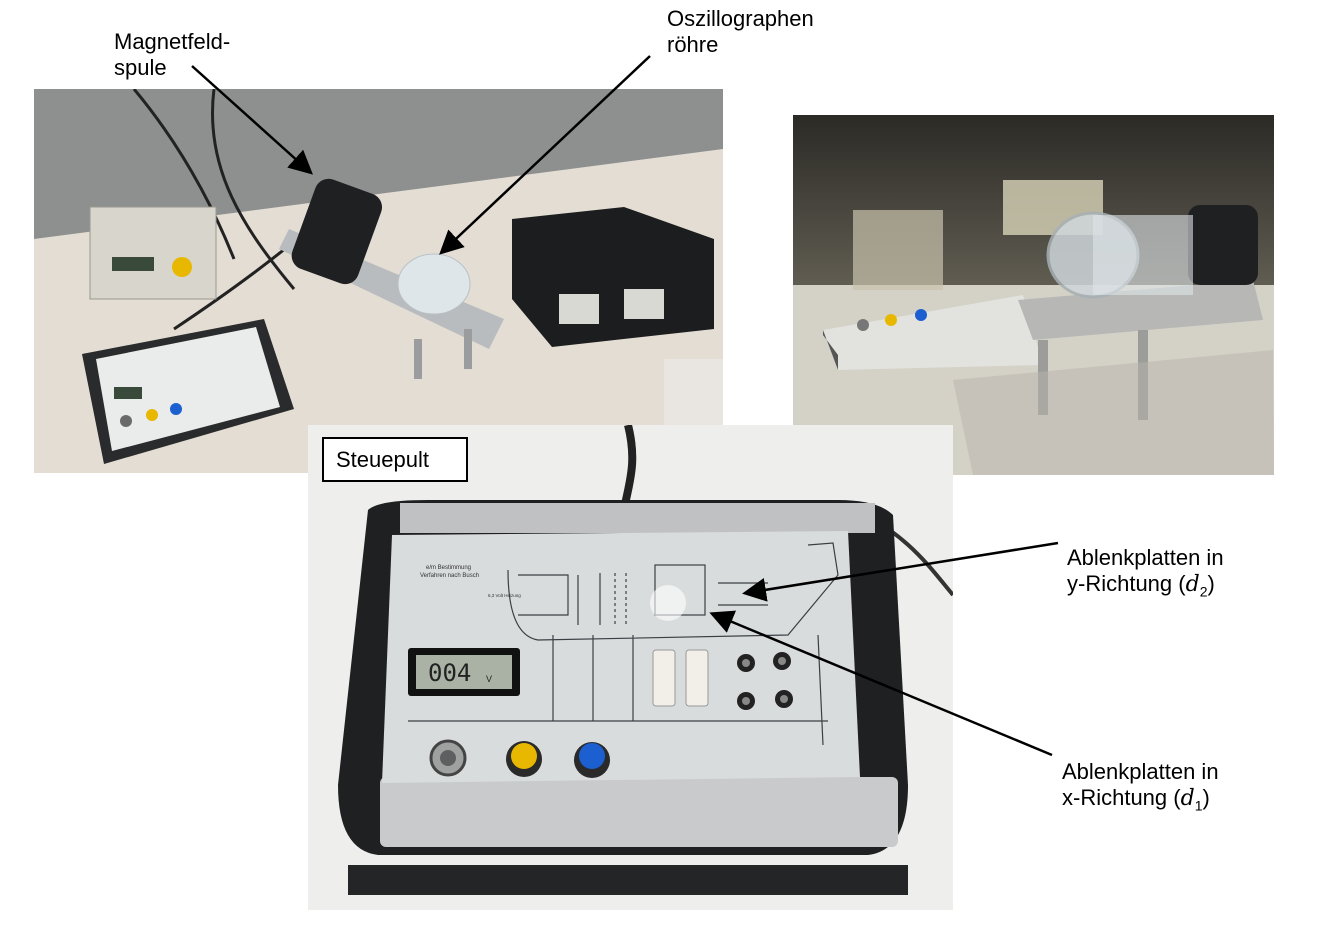 This screenshot has height=945, width=1329. What do you see at coordinates (395, 459) in the screenshot?
I see `steuerpult-label: Steuepult` at bounding box center [395, 459].